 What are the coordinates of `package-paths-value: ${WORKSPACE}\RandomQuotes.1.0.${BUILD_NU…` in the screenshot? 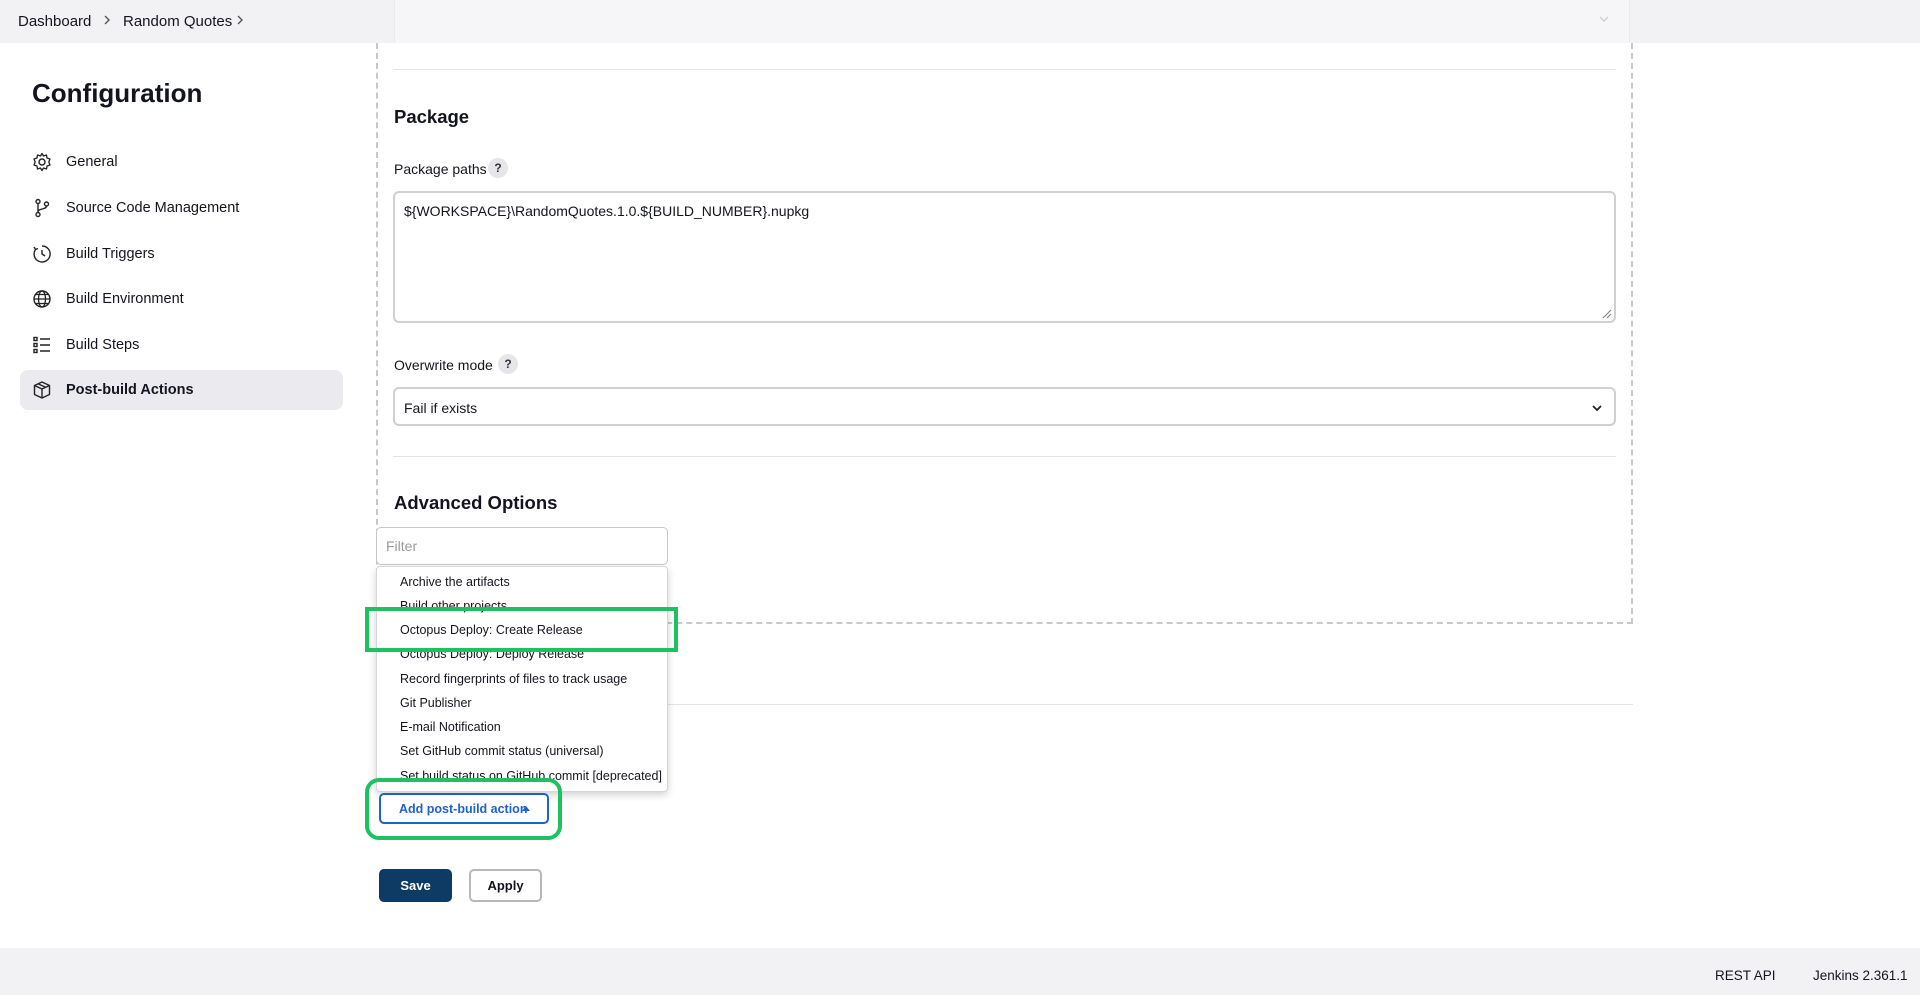 It's located at (607, 211).